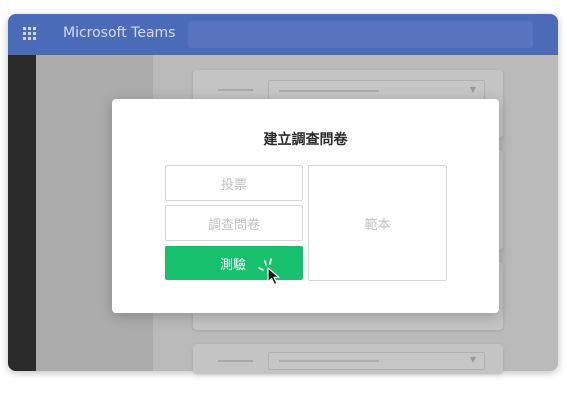 This screenshot has height=400, width=567. What do you see at coordinates (305, 140) in the screenshot?
I see `dialog-title: 建立調查問卷` at bounding box center [305, 140].